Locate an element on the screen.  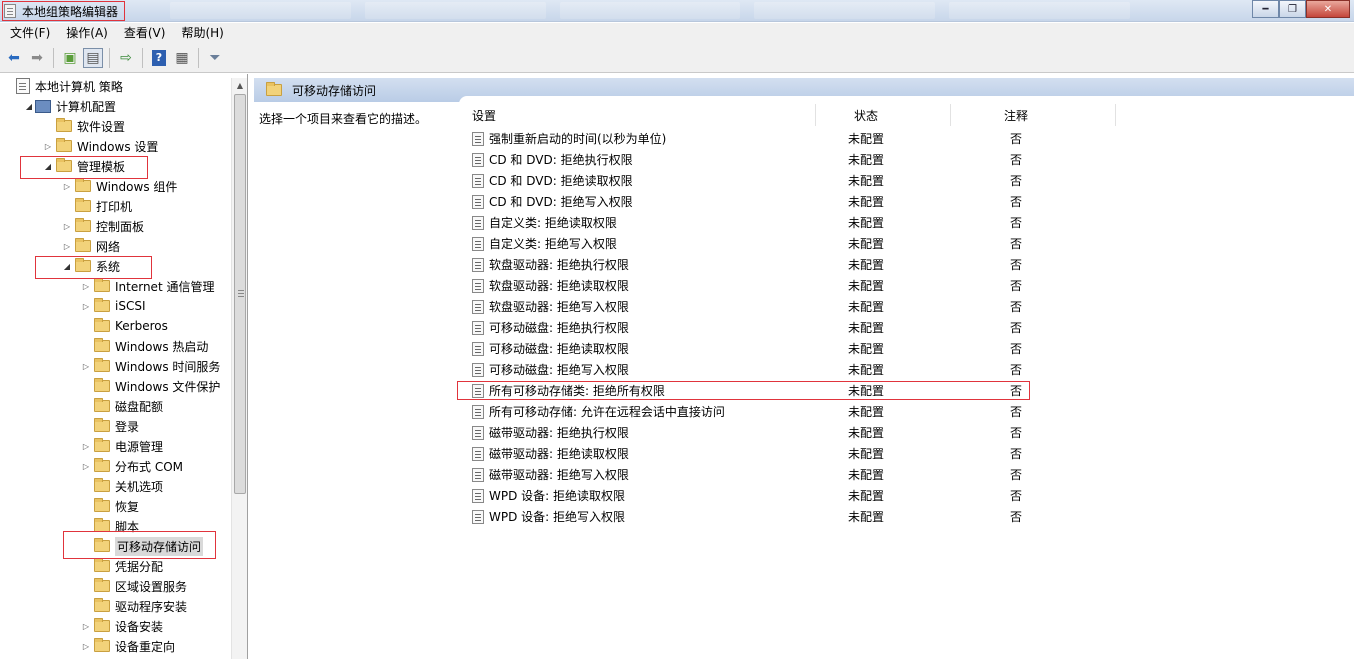
tree-item: Windows 热启动 is located at coordinates (144, 346).